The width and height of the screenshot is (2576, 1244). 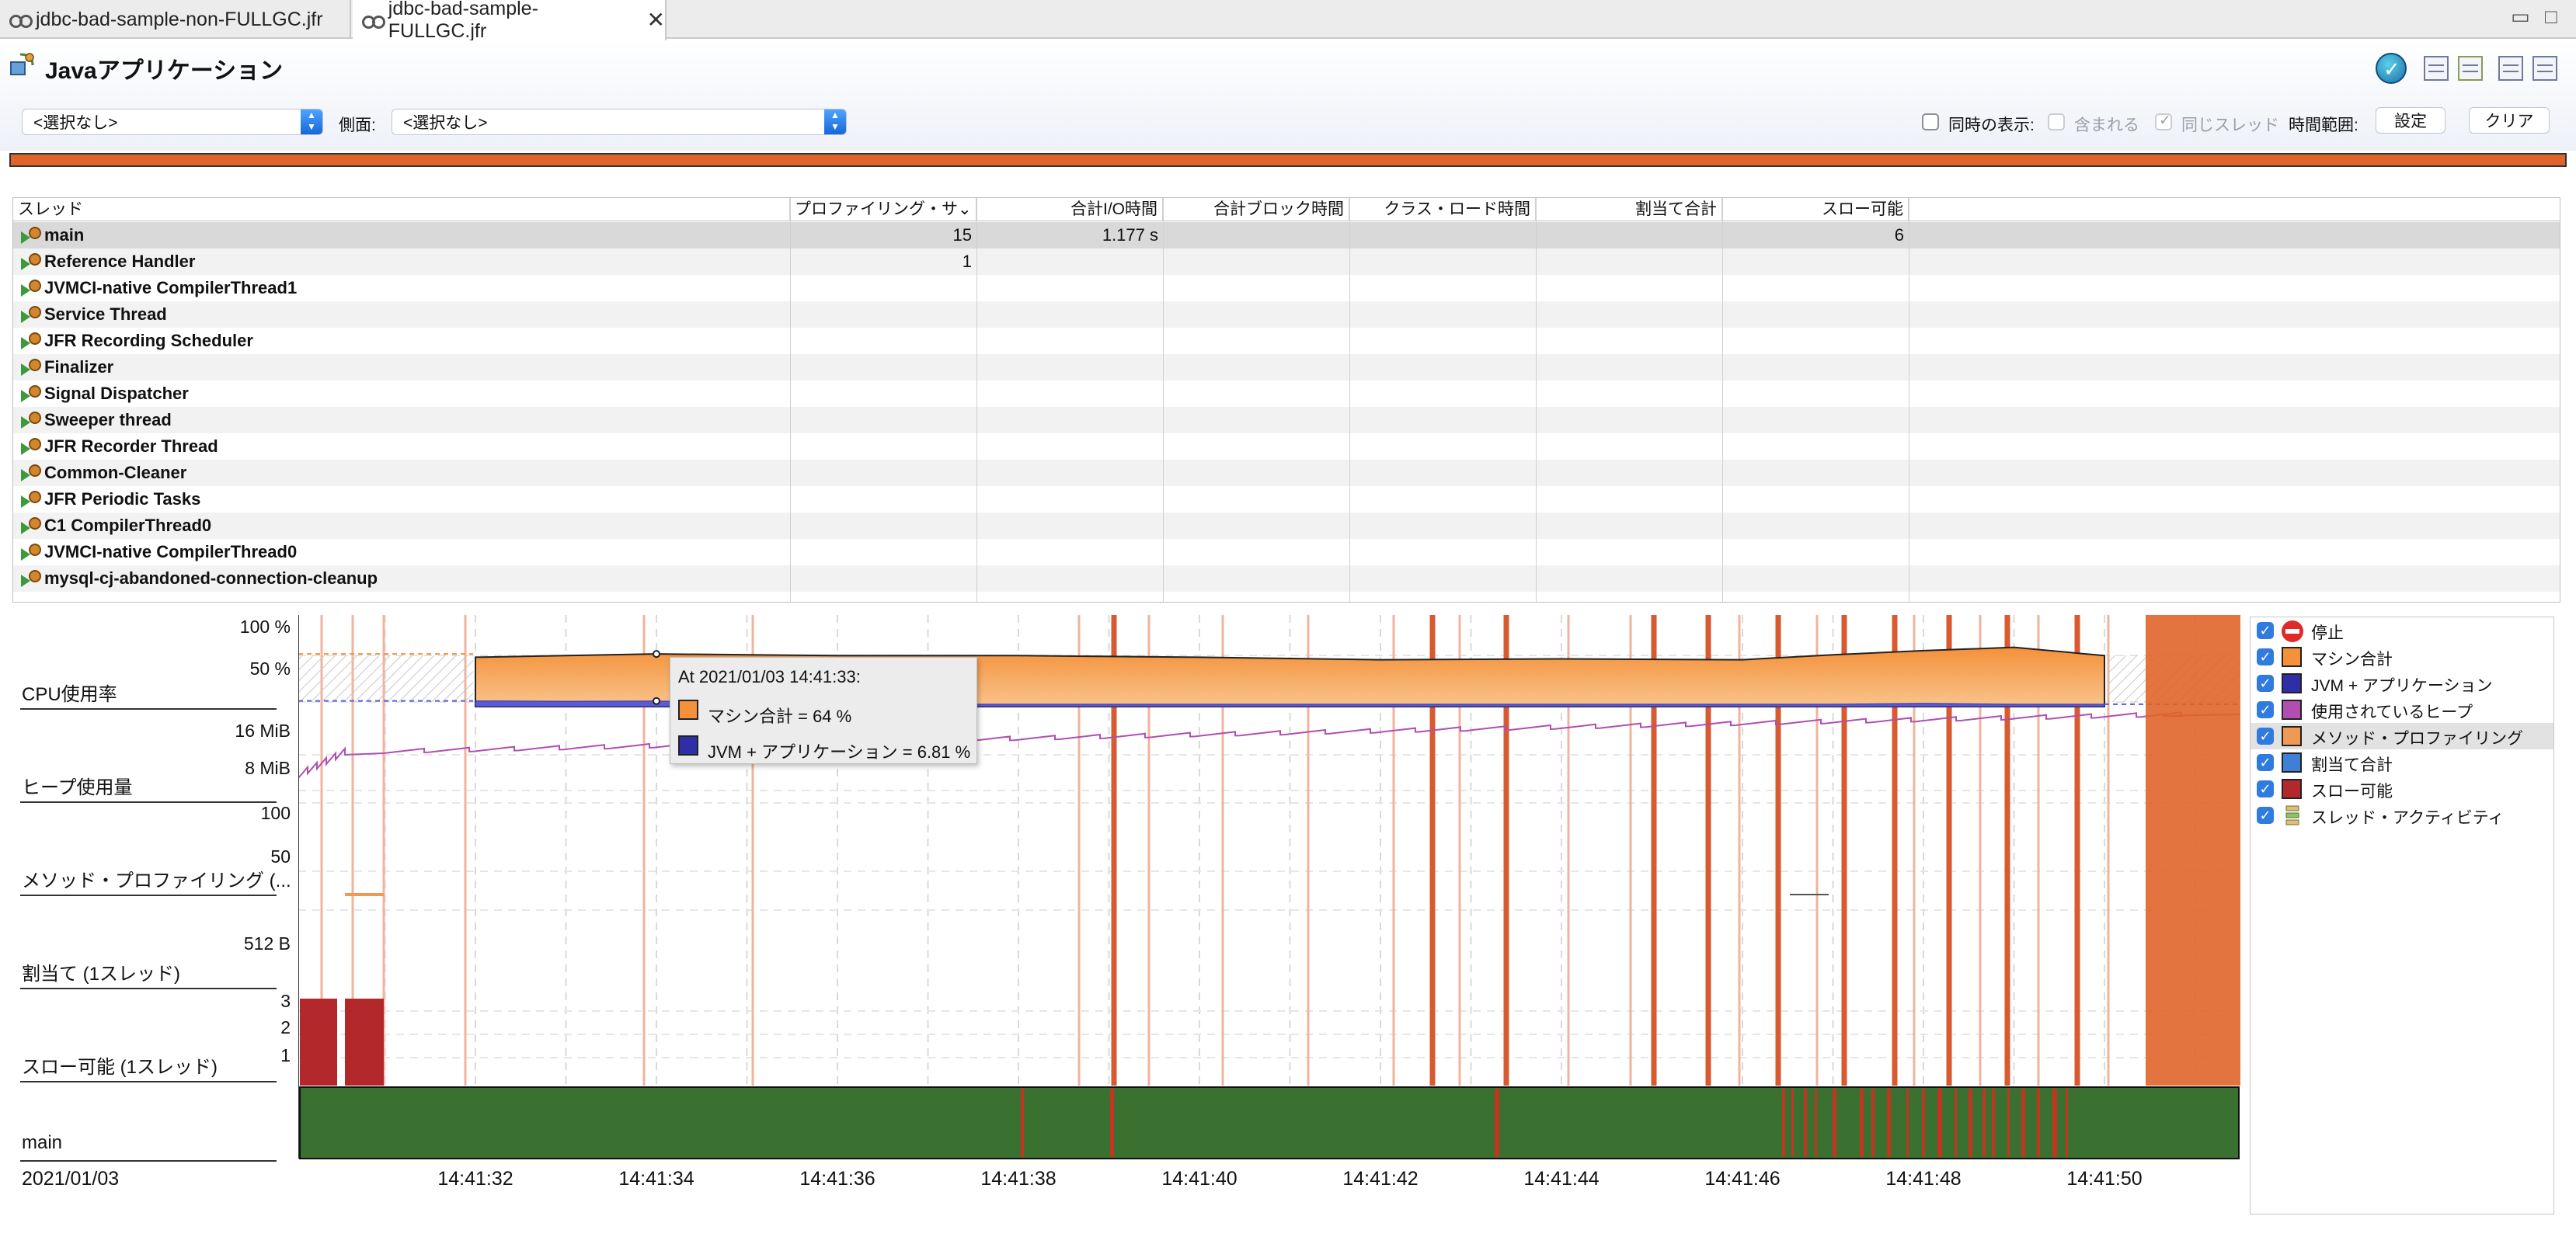 What do you see at coordinates (1256, 209) in the screenshot?
I see `column-block: 合計ブロック時間` at bounding box center [1256, 209].